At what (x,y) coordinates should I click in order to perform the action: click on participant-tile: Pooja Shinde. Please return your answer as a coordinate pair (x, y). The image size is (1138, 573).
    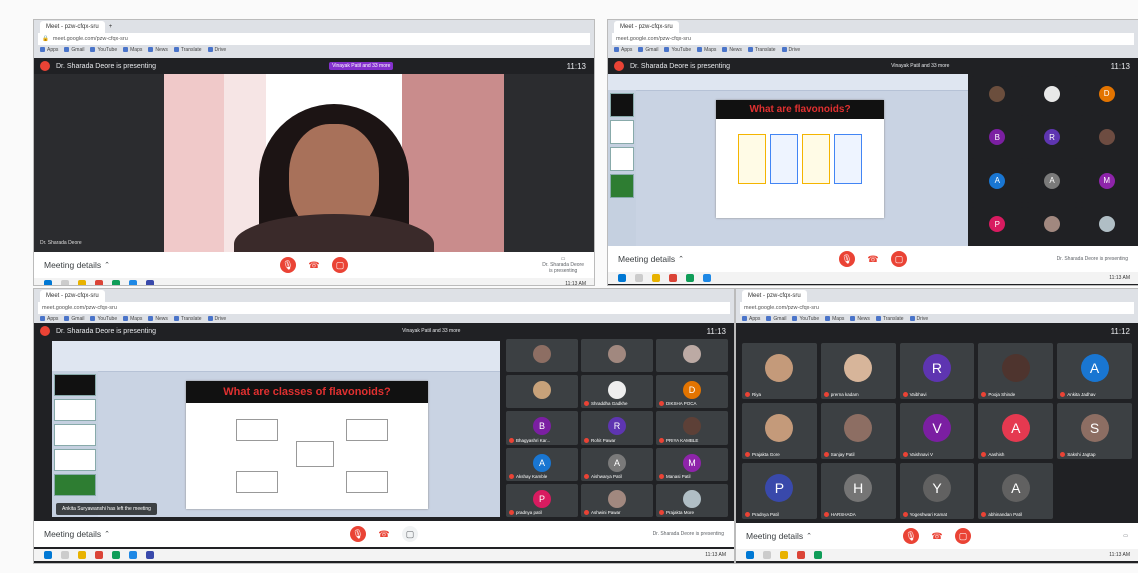
    Looking at the image, I should click on (1016, 371).